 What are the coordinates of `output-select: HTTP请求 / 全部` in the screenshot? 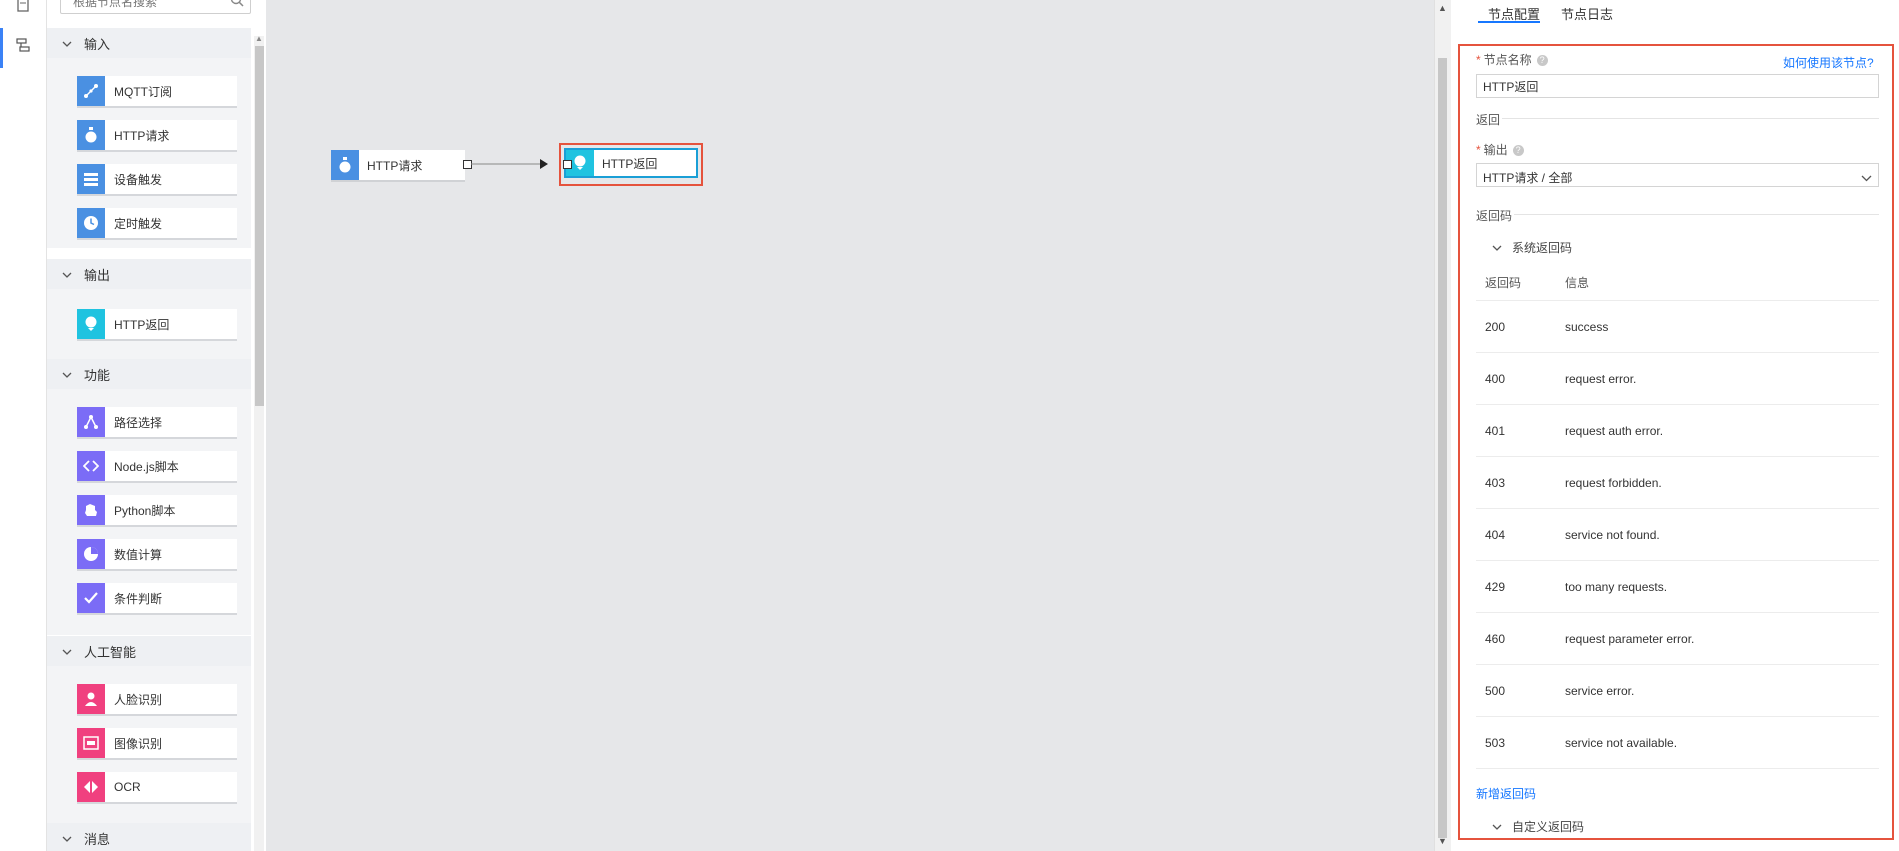 It's located at (1677, 175).